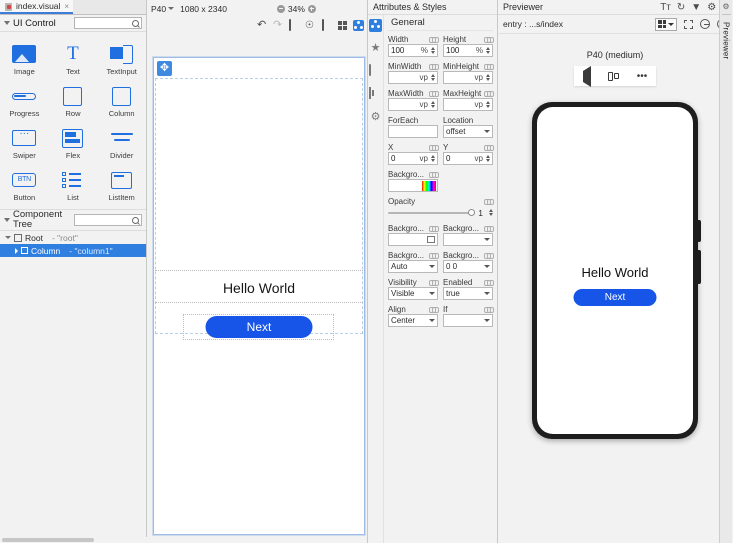  What do you see at coordinates (121, 185) in the screenshot?
I see `palette-item-listitem: ListItem` at bounding box center [121, 185].